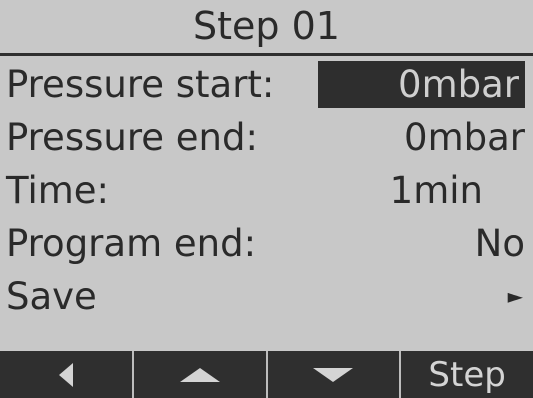  I want to click on menu-row-save: Save ►, so click(266, 296).